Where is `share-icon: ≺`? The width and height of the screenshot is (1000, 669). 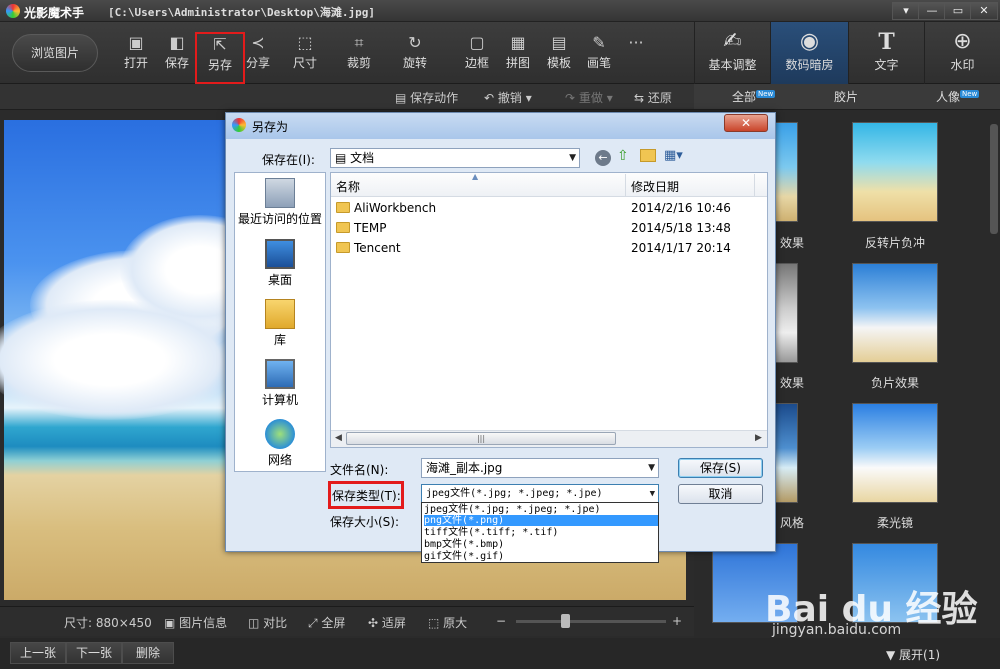
share-icon: ≺ is located at coordinates (258, 42).